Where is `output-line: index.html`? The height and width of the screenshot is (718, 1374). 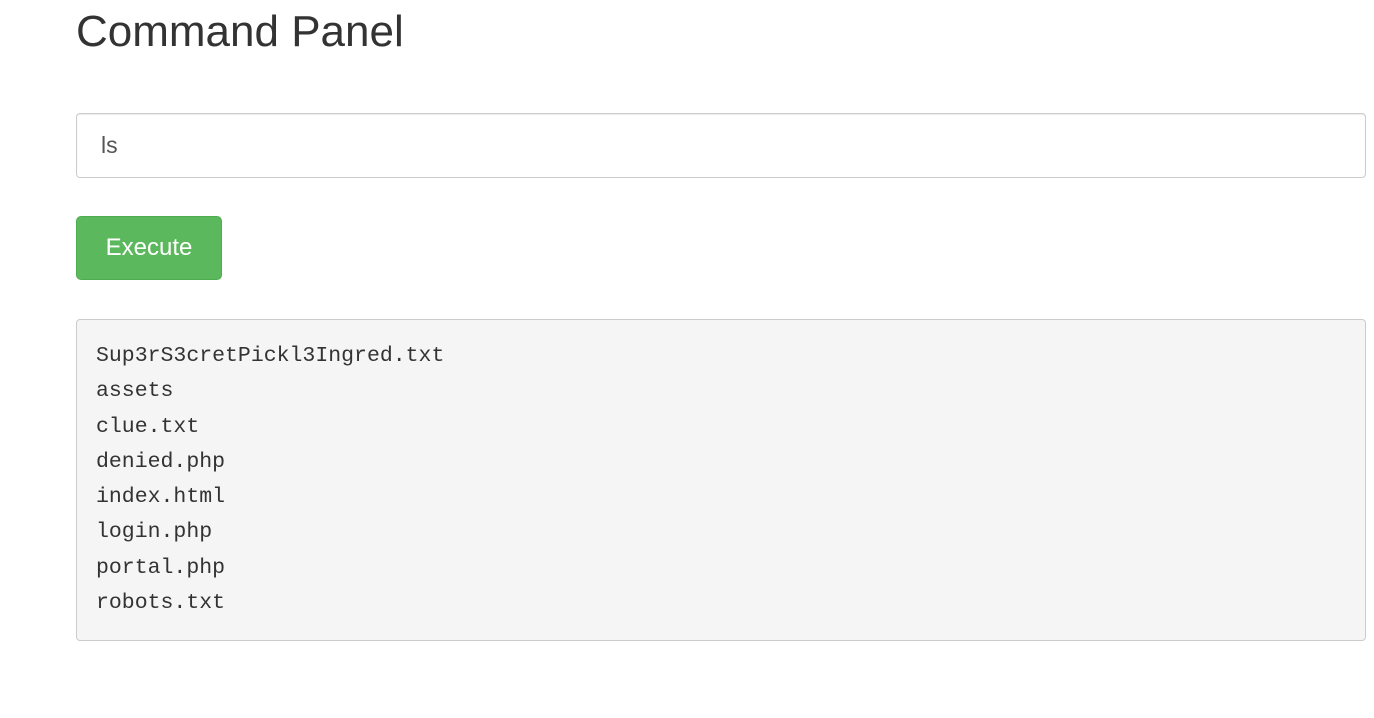 output-line: index.html is located at coordinates (161, 497).